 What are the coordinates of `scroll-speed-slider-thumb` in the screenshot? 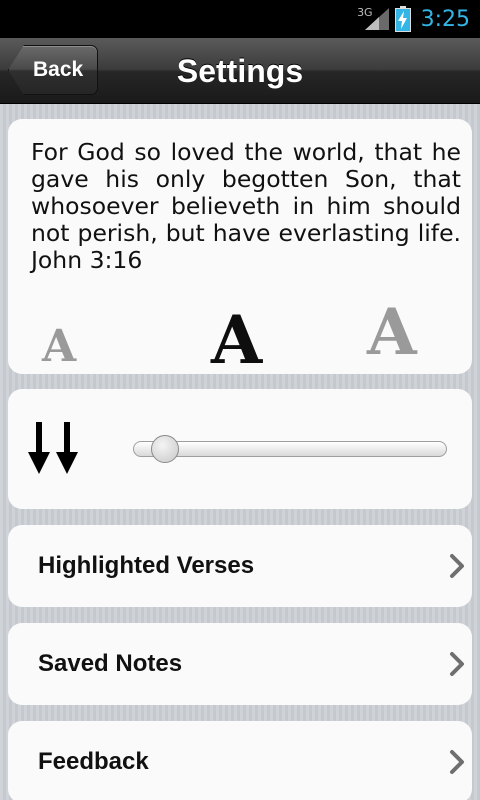 It's located at (165, 449).